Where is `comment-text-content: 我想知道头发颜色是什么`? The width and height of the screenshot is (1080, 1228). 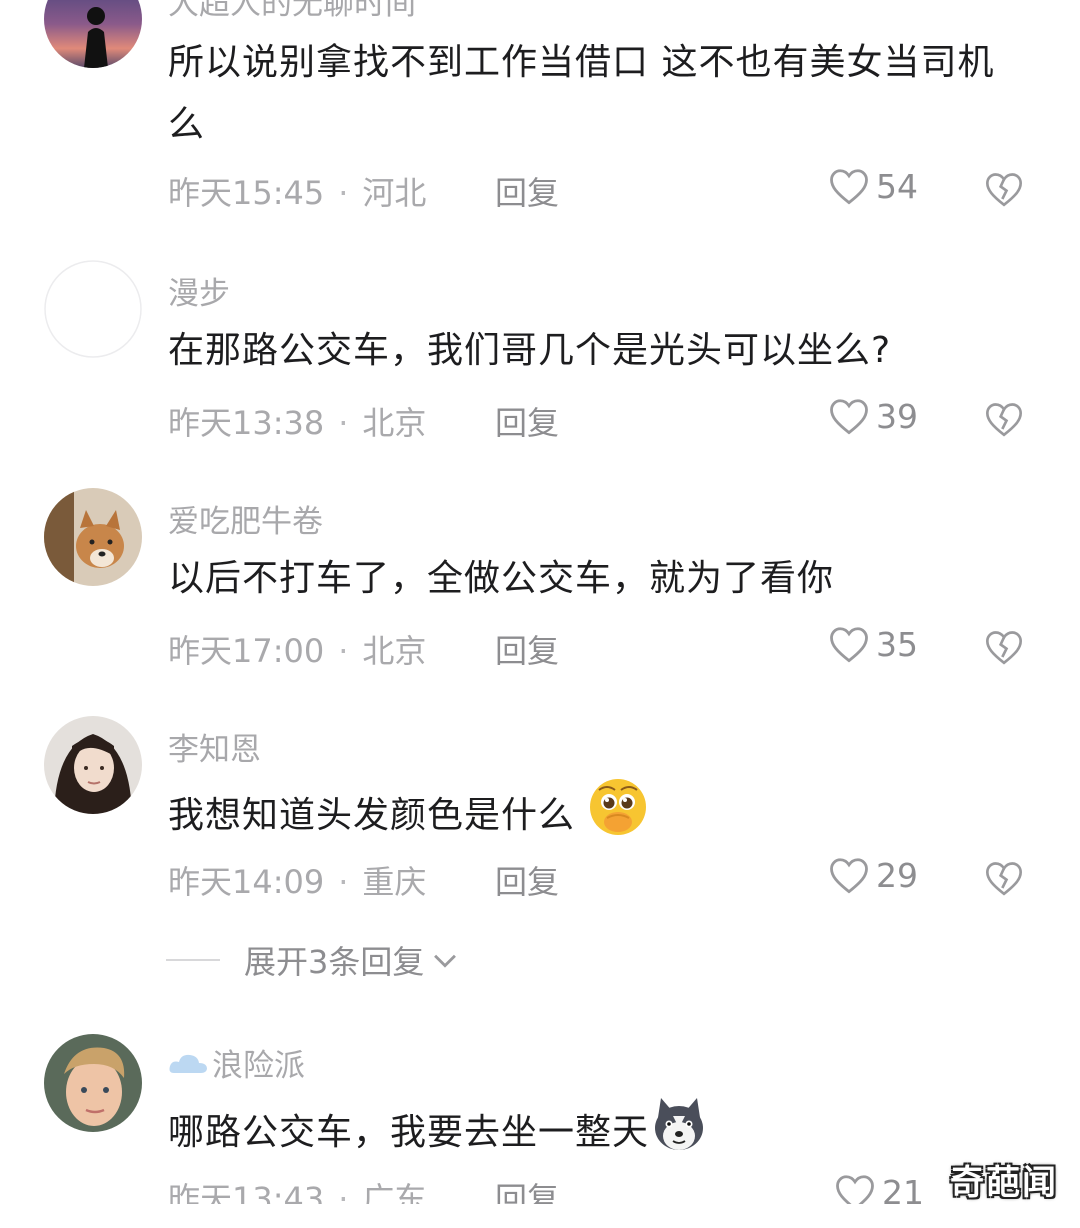
comment-text-content: 我想知道头发颜色是什么 is located at coordinates (372, 815).